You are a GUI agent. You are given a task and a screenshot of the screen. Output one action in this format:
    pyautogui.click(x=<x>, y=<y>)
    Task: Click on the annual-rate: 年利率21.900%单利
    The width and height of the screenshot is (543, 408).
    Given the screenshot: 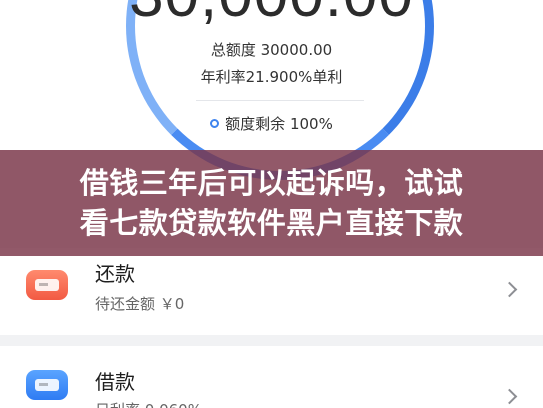 What is the action you would take?
    pyautogui.click(x=271, y=77)
    